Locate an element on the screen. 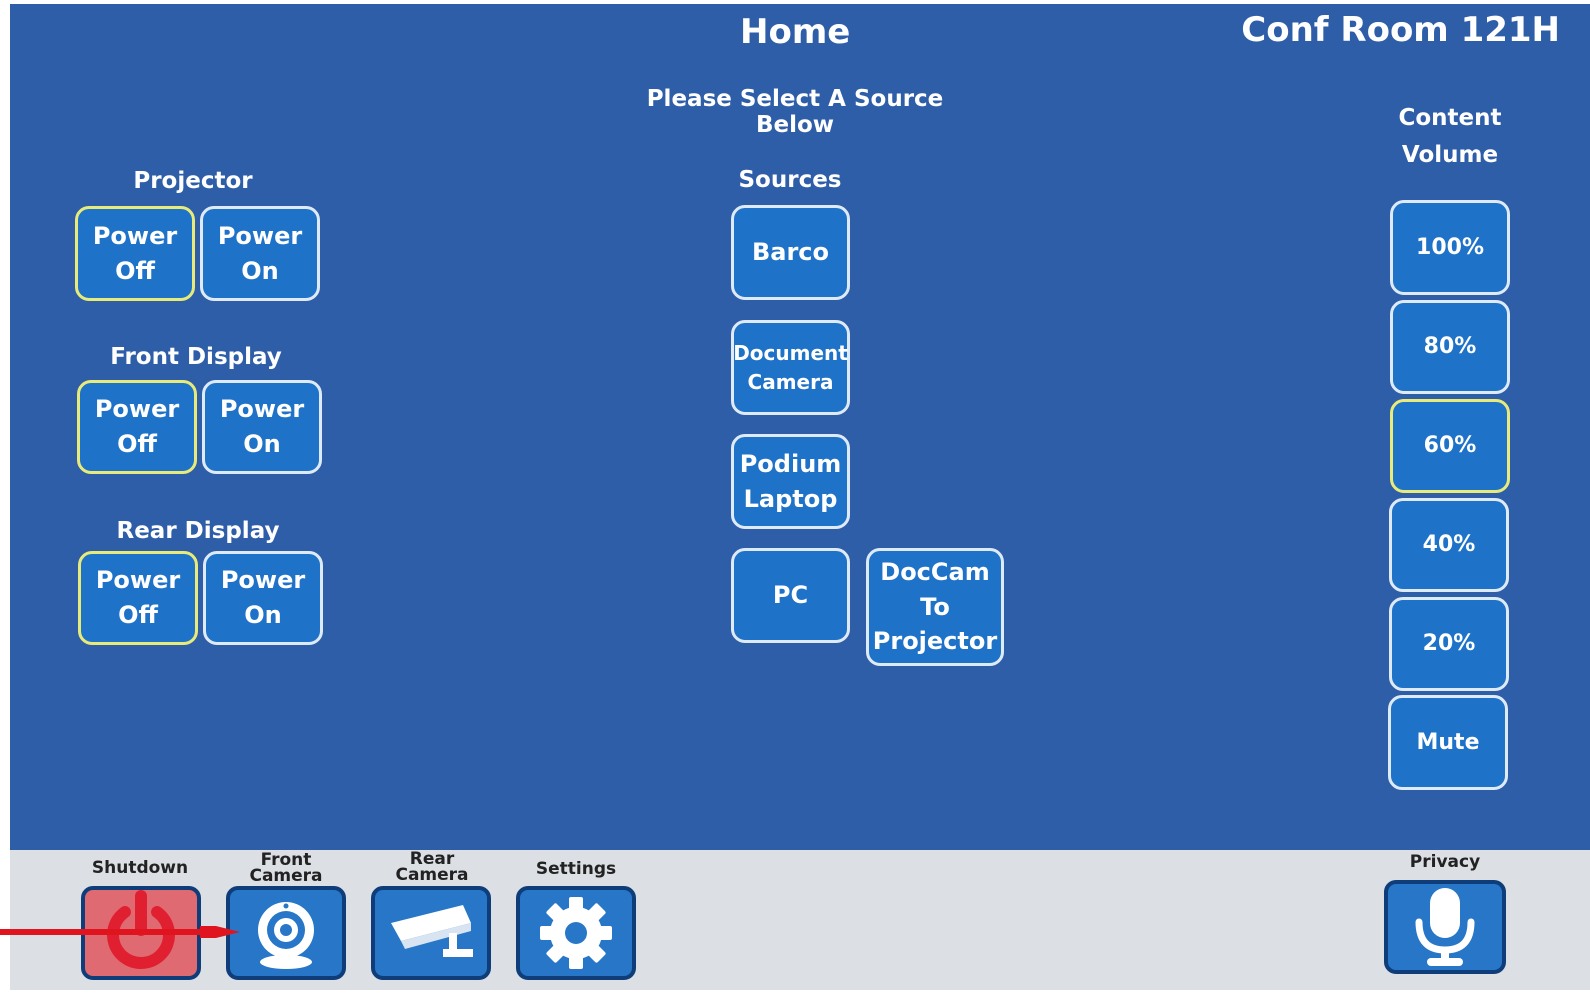 The width and height of the screenshot is (1590, 1003). shutdown-label: Shutdown is located at coordinates (140, 868).